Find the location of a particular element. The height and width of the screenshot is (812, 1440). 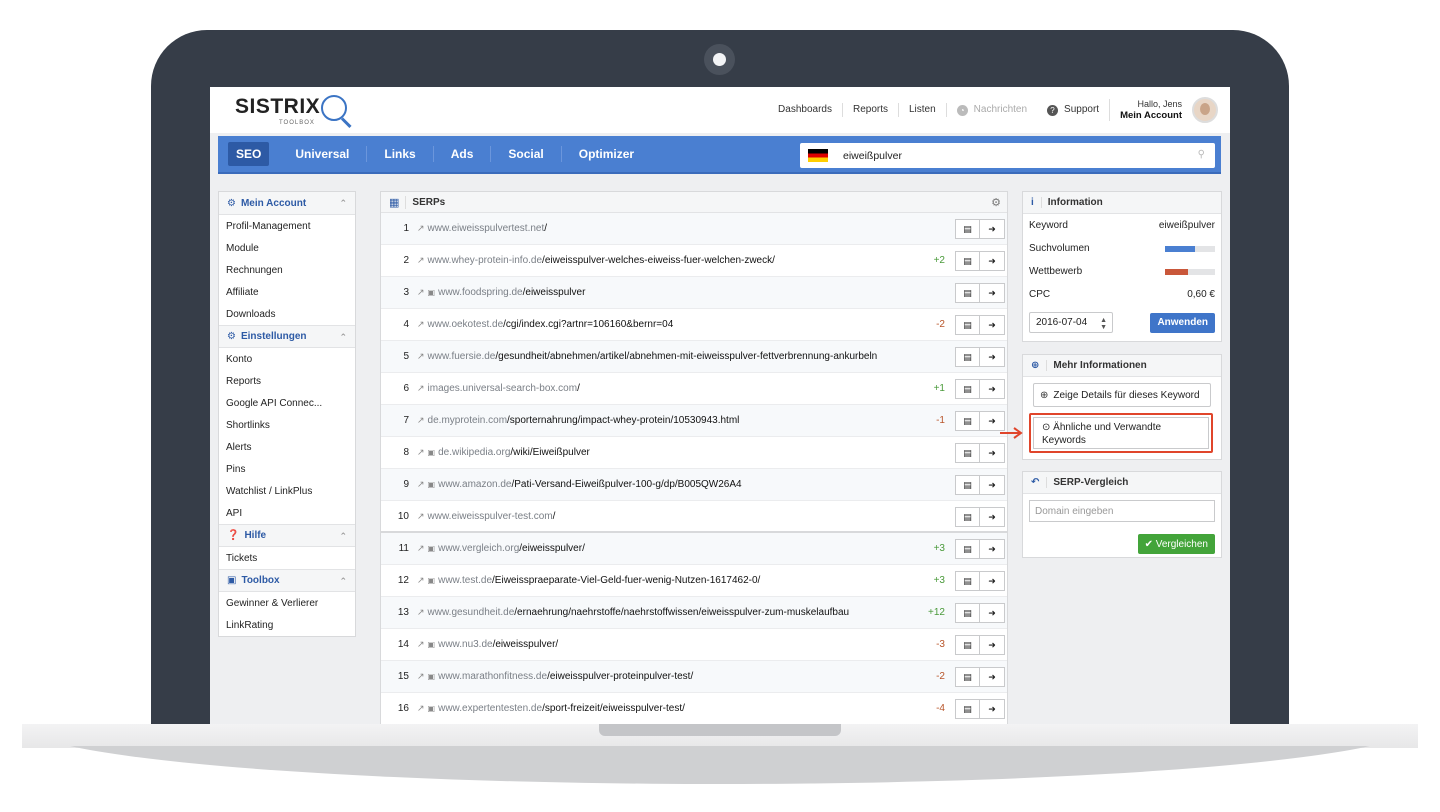

sidebar-item-module: Module is located at coordinates (287, 248).